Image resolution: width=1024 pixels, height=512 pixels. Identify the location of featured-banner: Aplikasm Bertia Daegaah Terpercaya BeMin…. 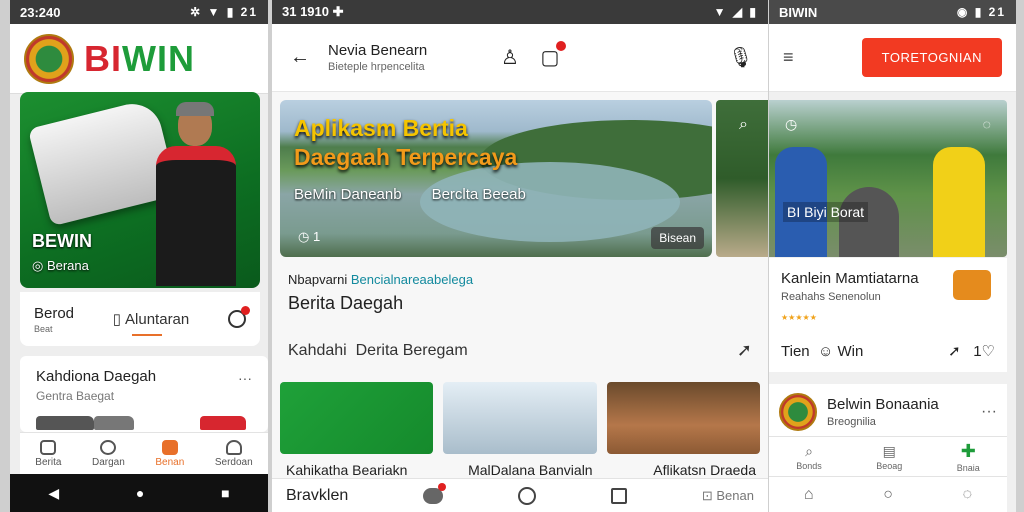
(496, 178).